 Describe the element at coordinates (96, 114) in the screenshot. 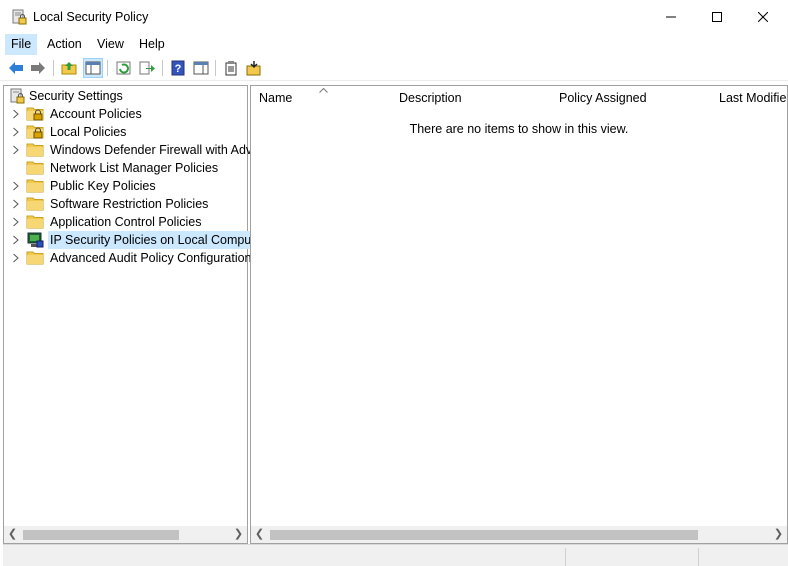

I see `tree-item-label: Account Policies` at that location.